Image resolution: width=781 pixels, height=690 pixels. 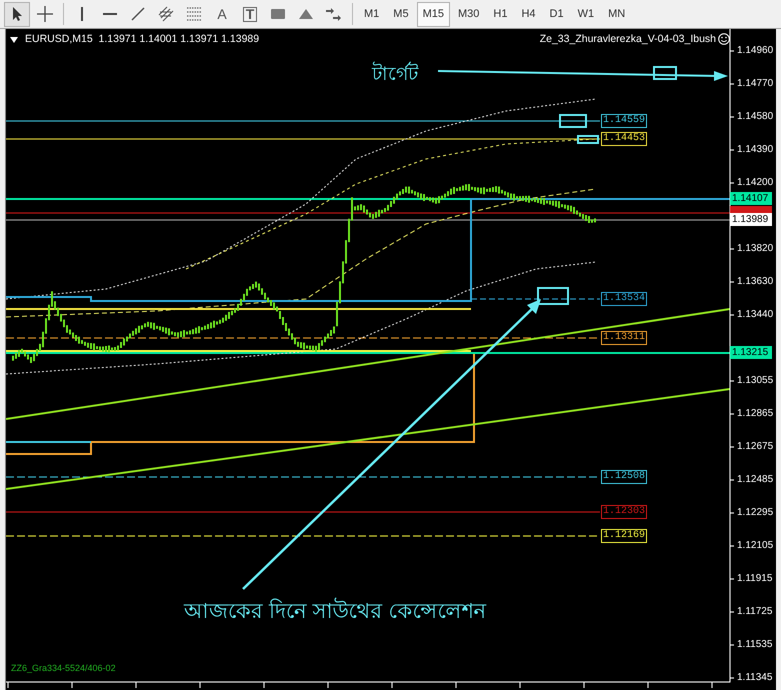 I want to click on price-axis-label: 1.14580, so click(x=755, y=117).